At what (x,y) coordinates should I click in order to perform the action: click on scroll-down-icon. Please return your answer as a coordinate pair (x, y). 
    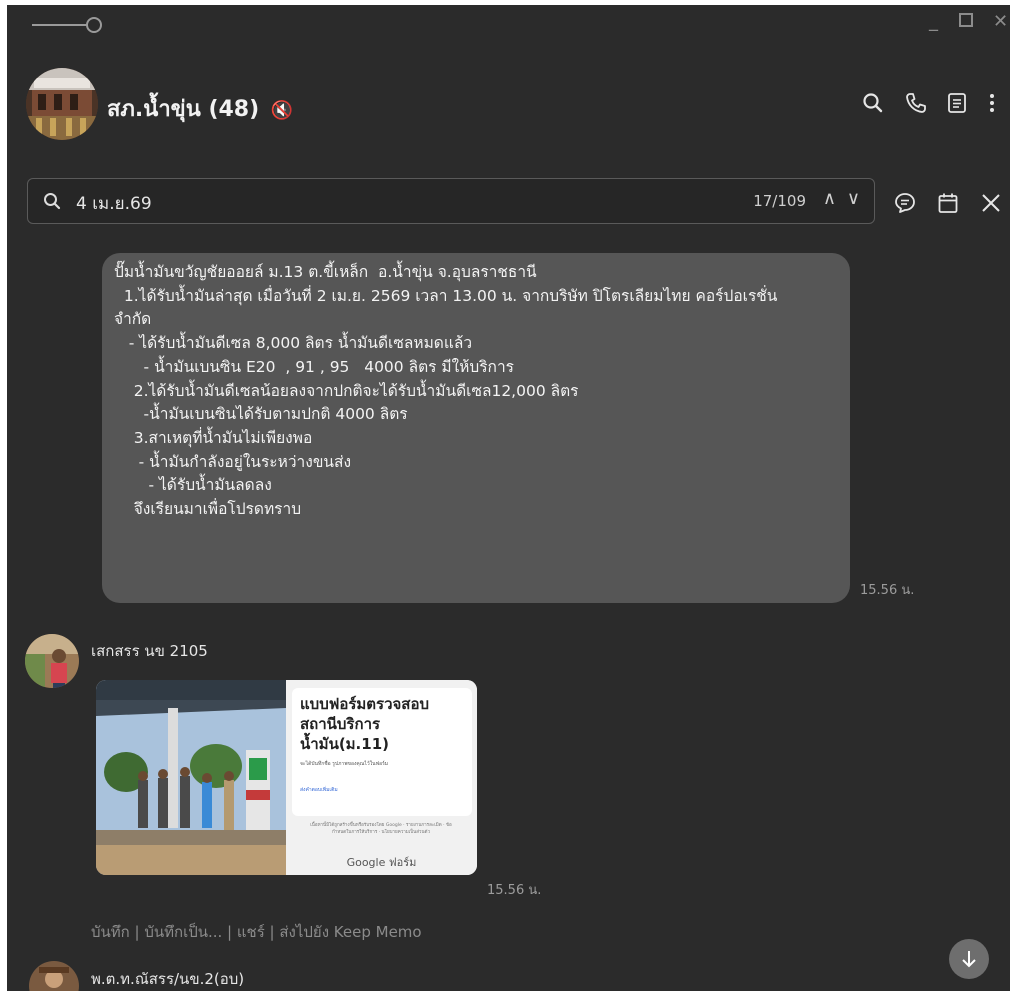
    Looking at the image, I should click on (969, 959).